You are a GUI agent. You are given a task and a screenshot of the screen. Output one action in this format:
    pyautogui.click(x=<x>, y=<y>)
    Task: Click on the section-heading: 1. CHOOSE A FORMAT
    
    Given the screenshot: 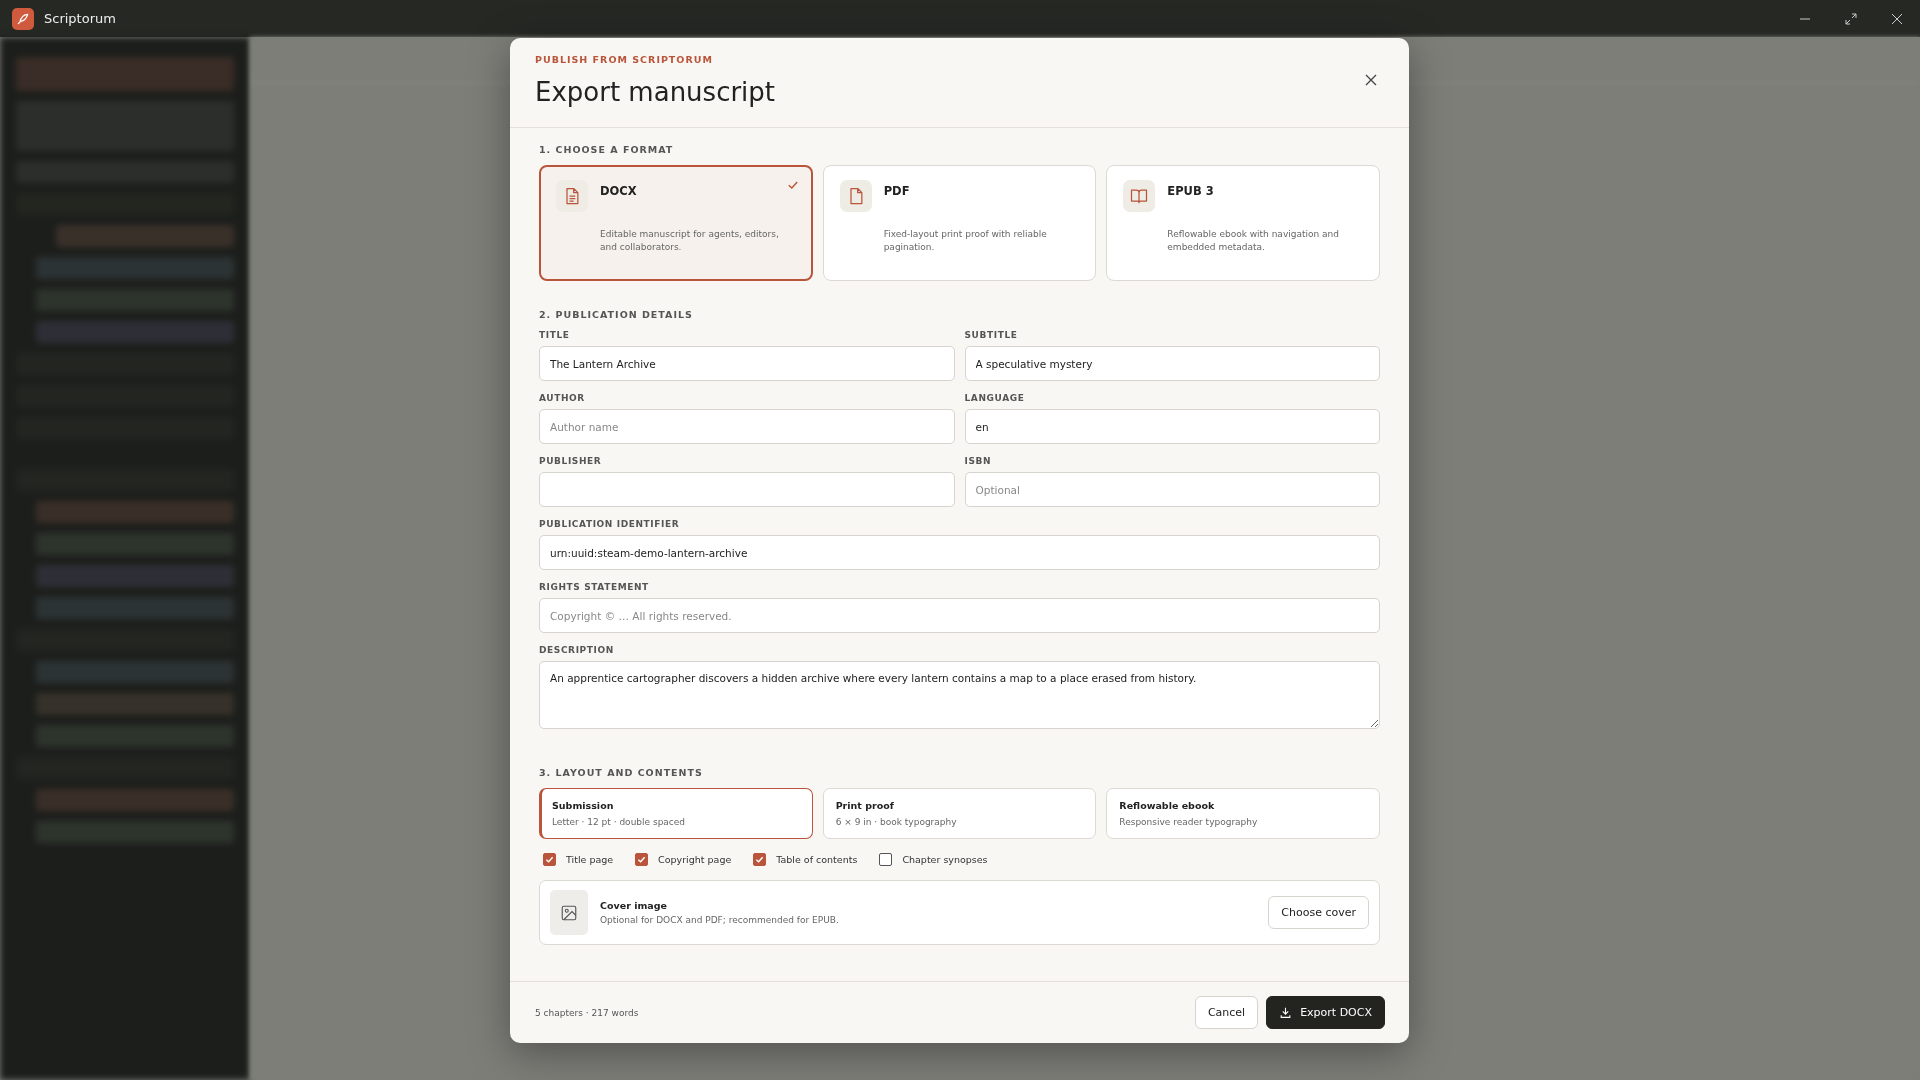 What is the action you would take?
    pyautogui.click(x=607, y=149)
    